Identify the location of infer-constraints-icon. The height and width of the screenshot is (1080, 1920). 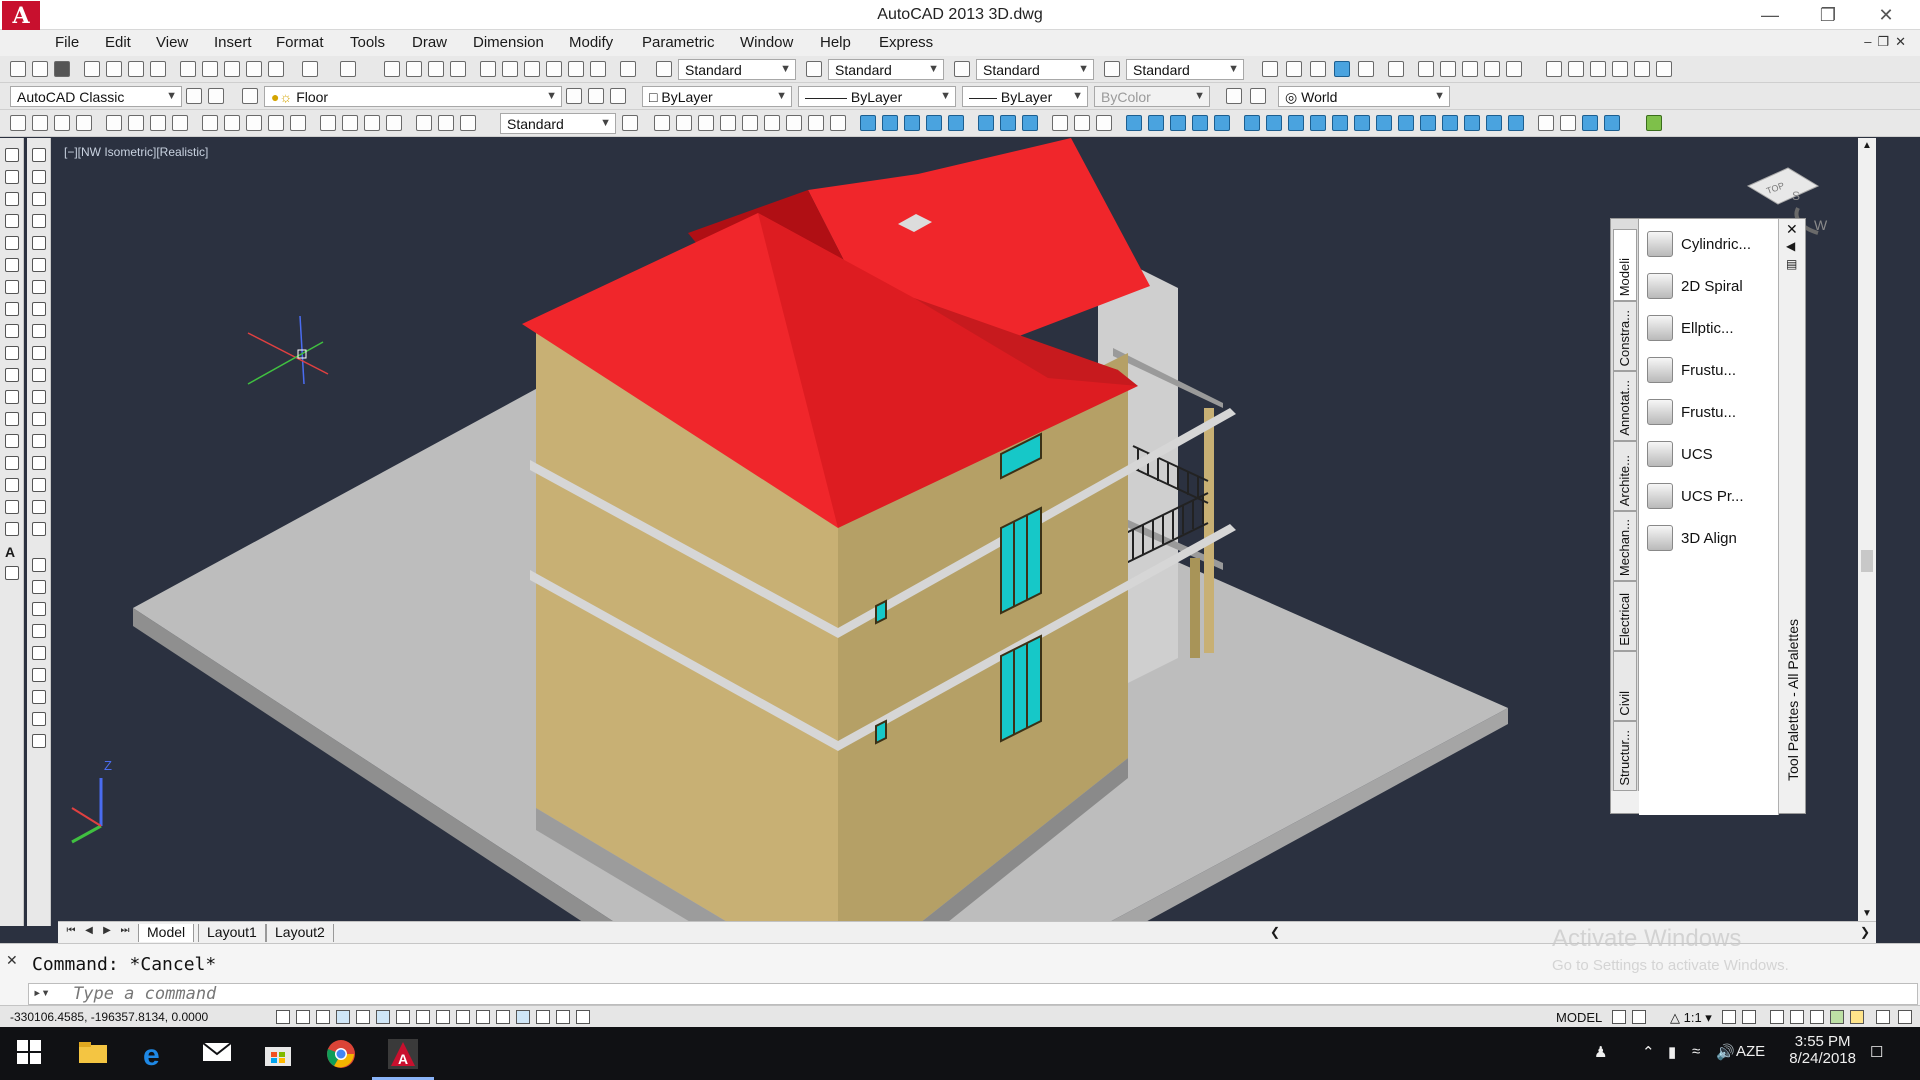
(283, 1017).